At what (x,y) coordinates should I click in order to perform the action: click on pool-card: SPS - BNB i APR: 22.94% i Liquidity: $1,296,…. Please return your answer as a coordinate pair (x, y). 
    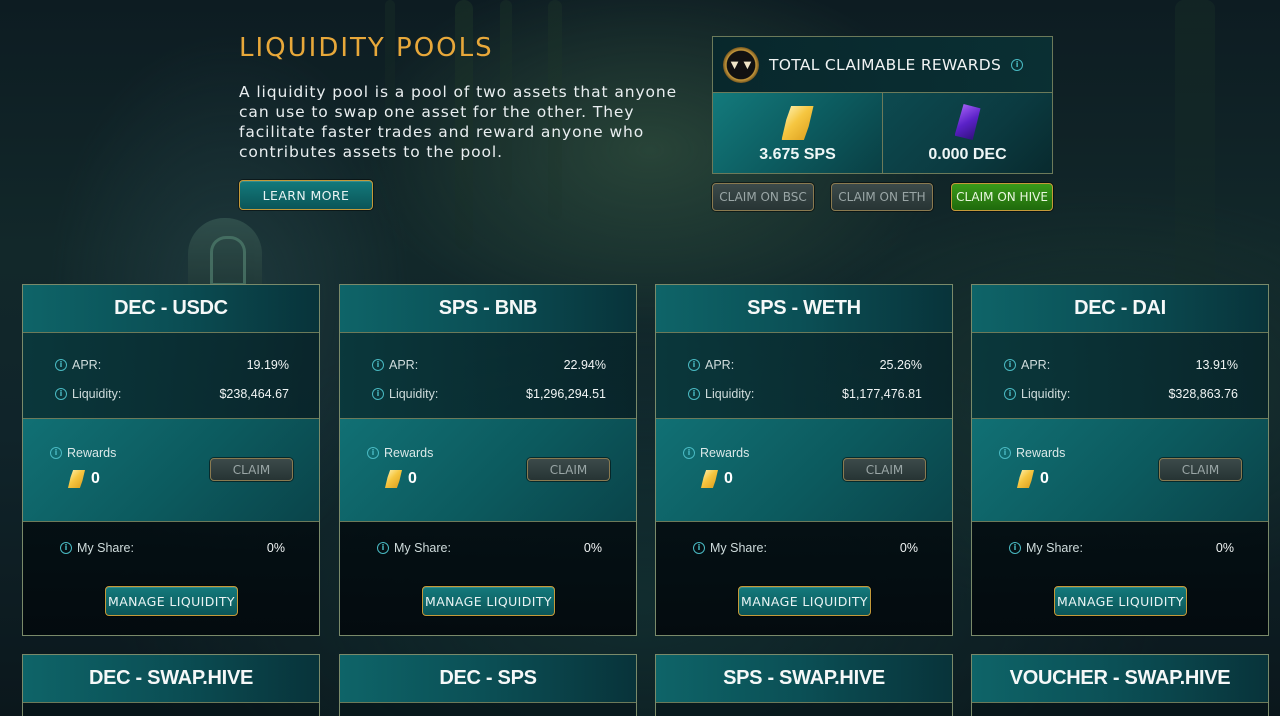
    Looking at the image, I should click on (488, 460).